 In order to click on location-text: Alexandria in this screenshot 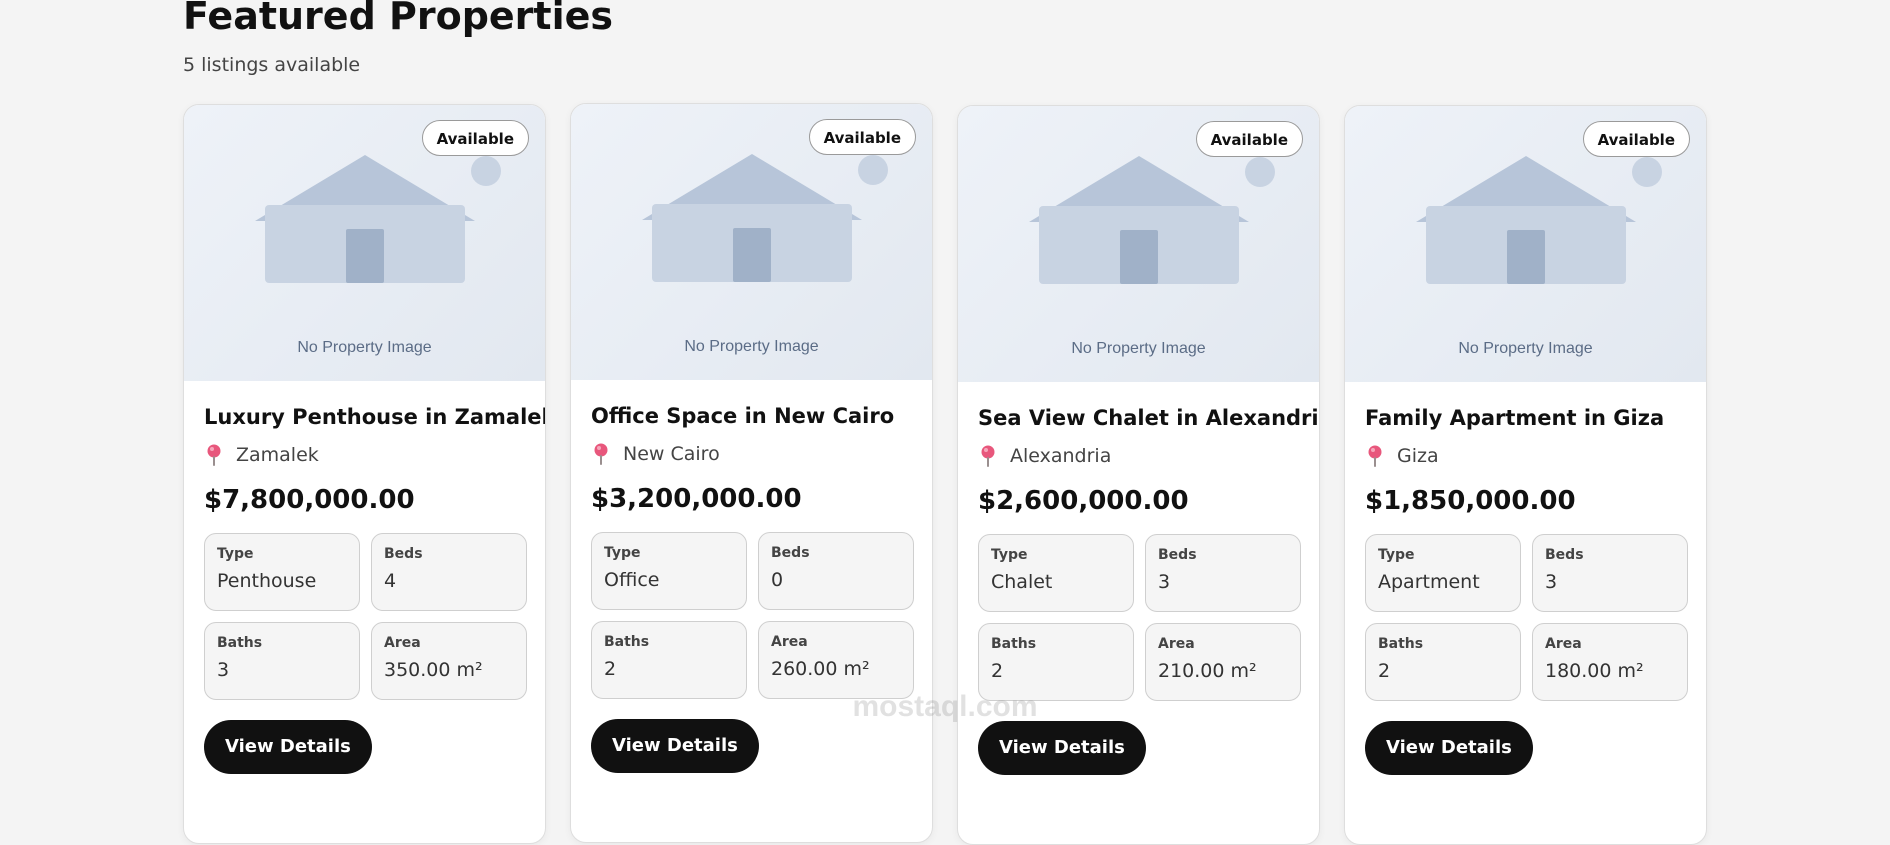, I will do `click(1061, 456)`.